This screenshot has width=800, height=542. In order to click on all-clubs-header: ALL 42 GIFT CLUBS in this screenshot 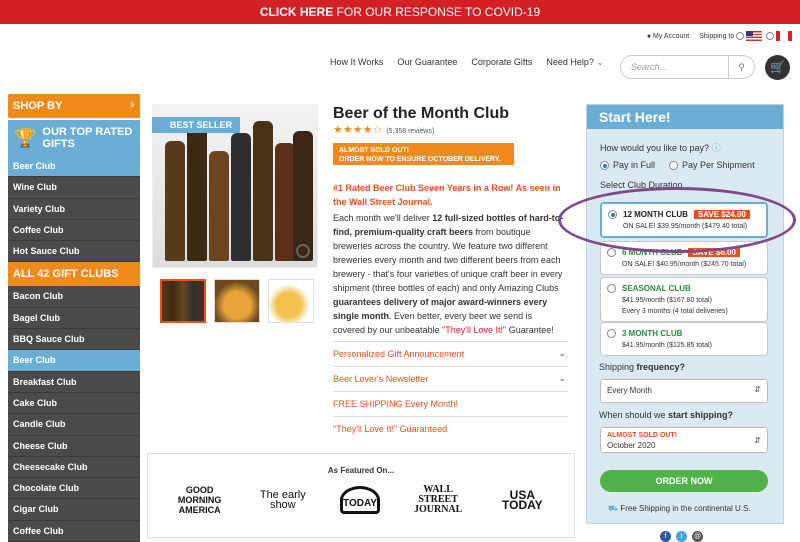, I will do `click(74, 274)`.